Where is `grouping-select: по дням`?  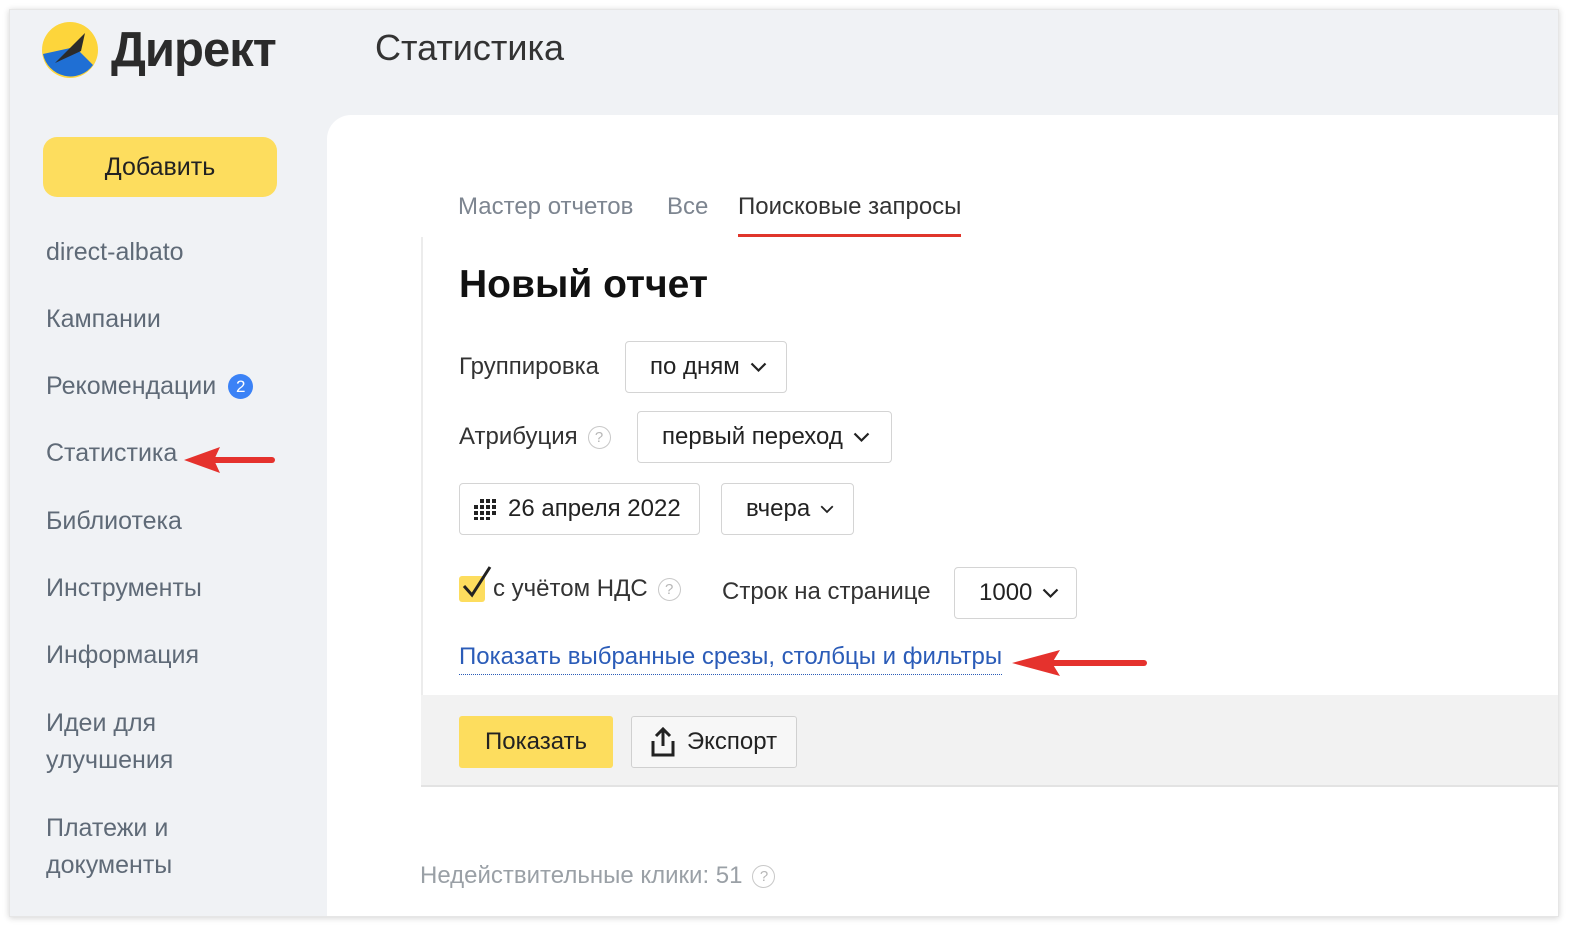 grouping-select: по дням is located at coordinates (706, 367).